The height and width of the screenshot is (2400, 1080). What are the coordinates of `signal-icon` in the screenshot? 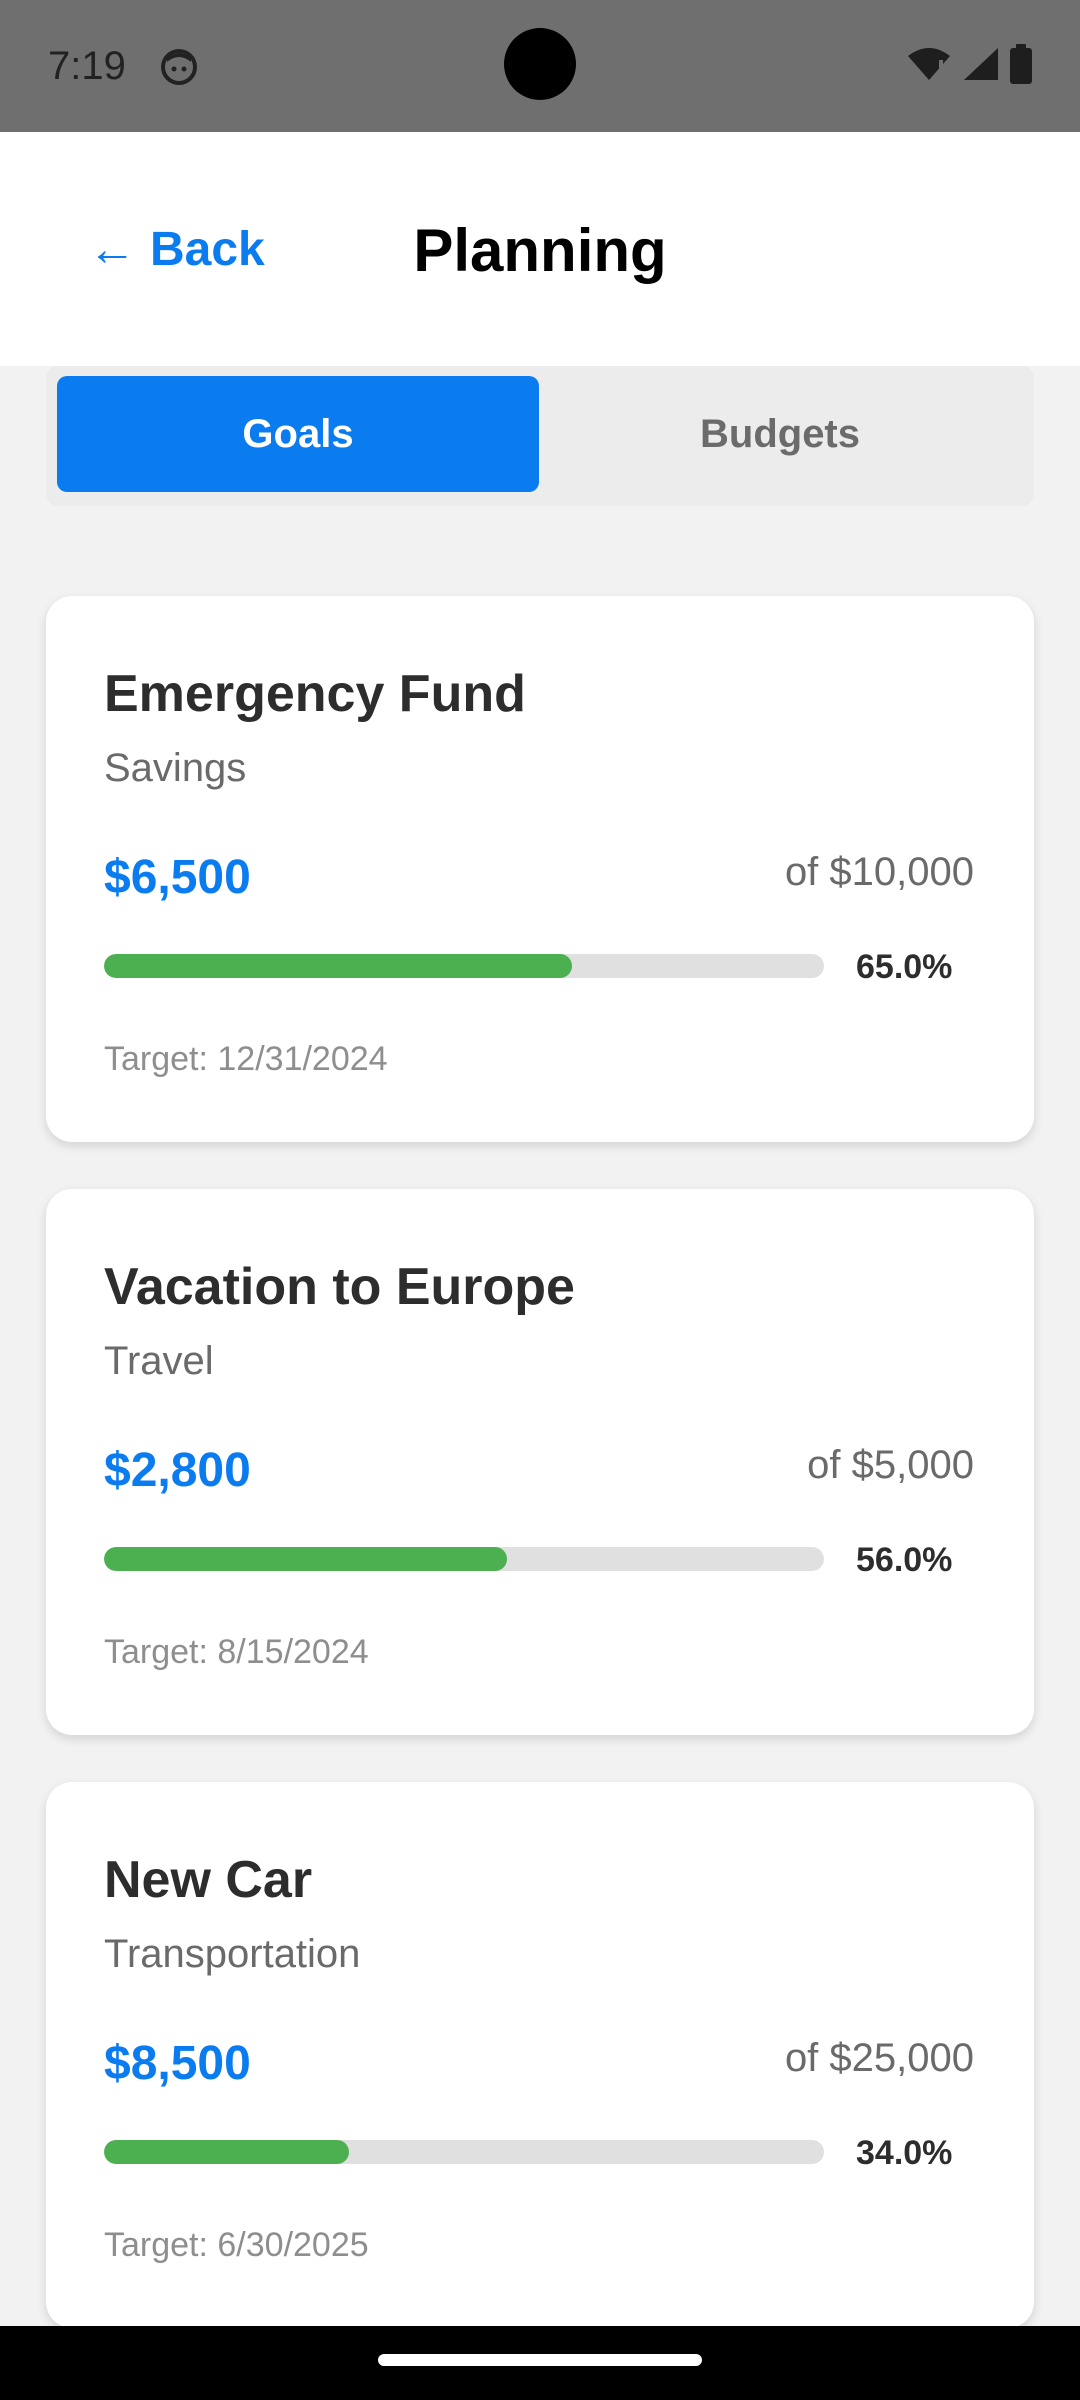 It's located at (981, 64).